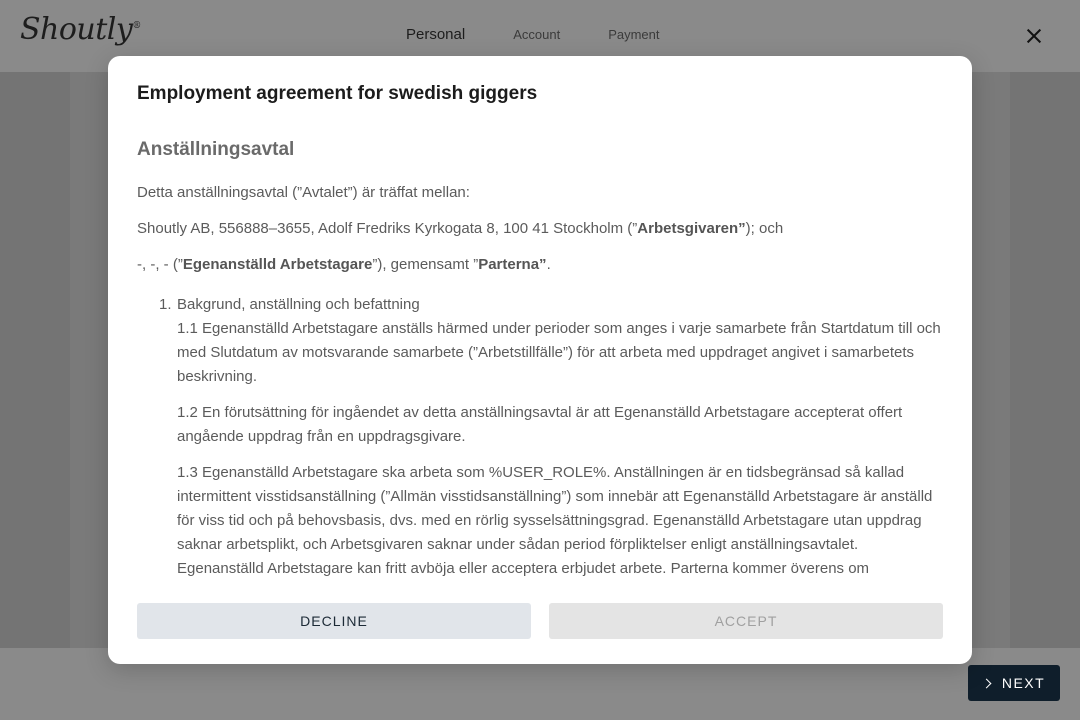 Image resolution: width=1080 pixels, height=720 pixels. Describe the element at coordinates (746, 621) in the screenshot. I see `accept-button: ACCEPT` at that location.